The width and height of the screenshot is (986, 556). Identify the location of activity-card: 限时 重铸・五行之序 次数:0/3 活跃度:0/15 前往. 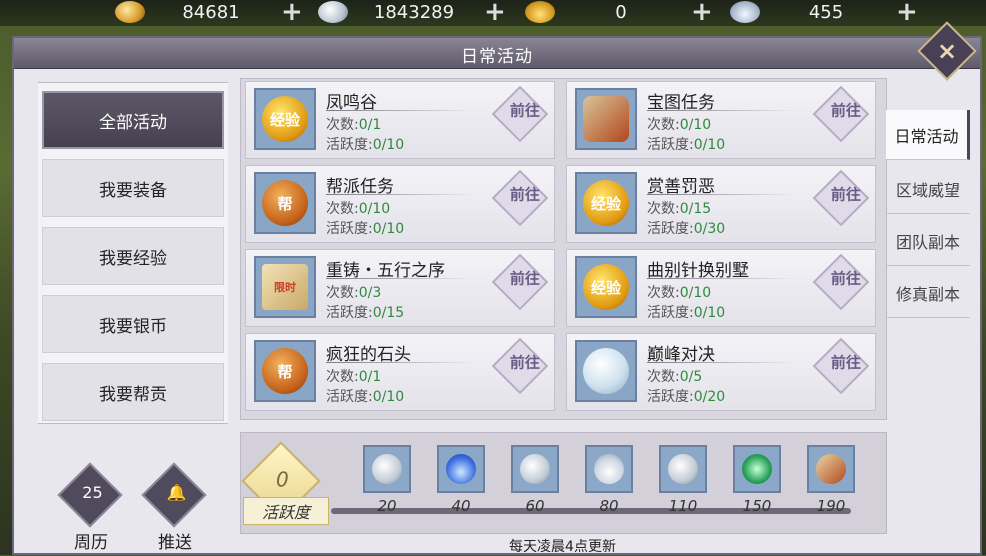
(400, 288).